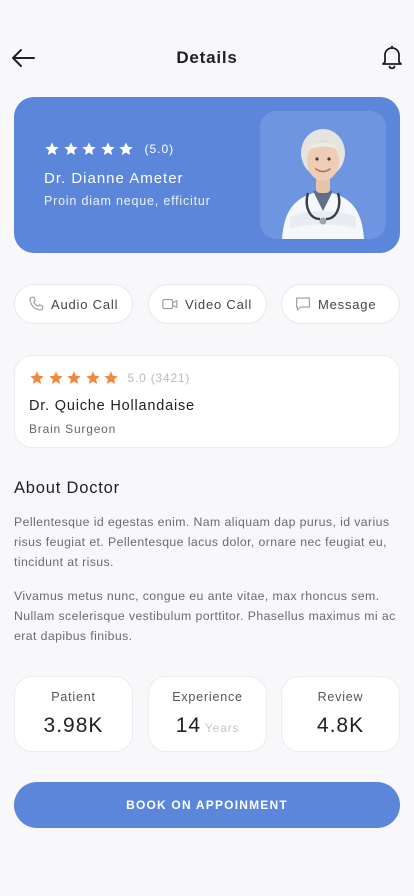 The width and height of the screenshot is (414, 896). I want to click on stat-number: 3.98K, so click(73, 725).